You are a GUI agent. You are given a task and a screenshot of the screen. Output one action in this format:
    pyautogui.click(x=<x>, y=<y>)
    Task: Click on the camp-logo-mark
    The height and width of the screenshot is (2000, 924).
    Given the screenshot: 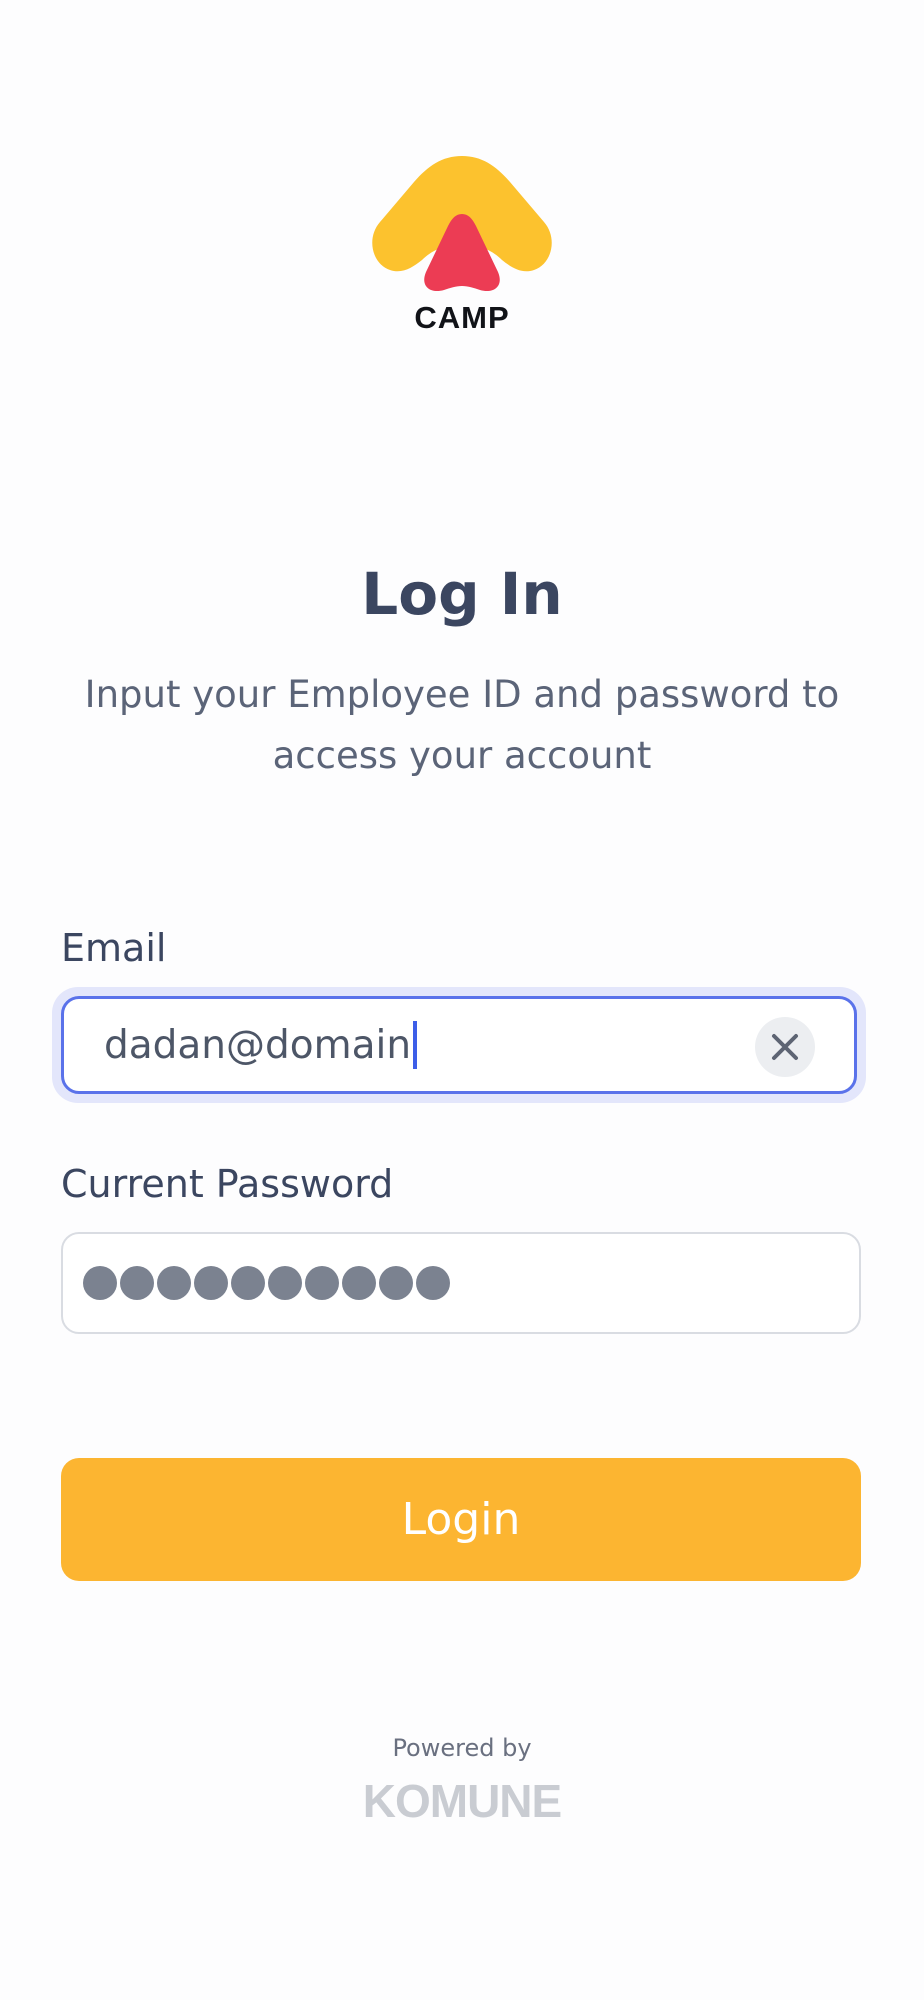 What is the action you would take?
    pyautogui.click(x=462, y=224)
    